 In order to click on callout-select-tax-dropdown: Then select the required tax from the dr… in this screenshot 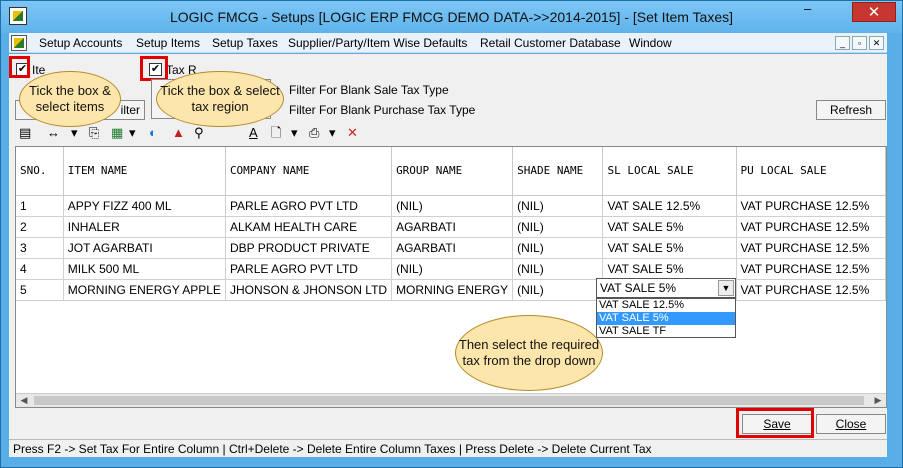, I will do `click(529, 353)`.